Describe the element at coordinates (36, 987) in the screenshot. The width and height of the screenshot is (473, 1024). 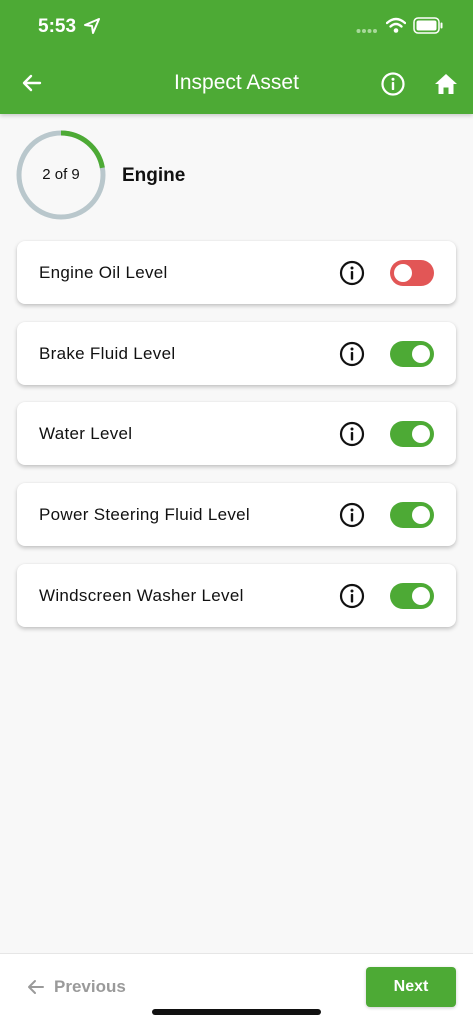
I see `arrow-left-icon` at that location.